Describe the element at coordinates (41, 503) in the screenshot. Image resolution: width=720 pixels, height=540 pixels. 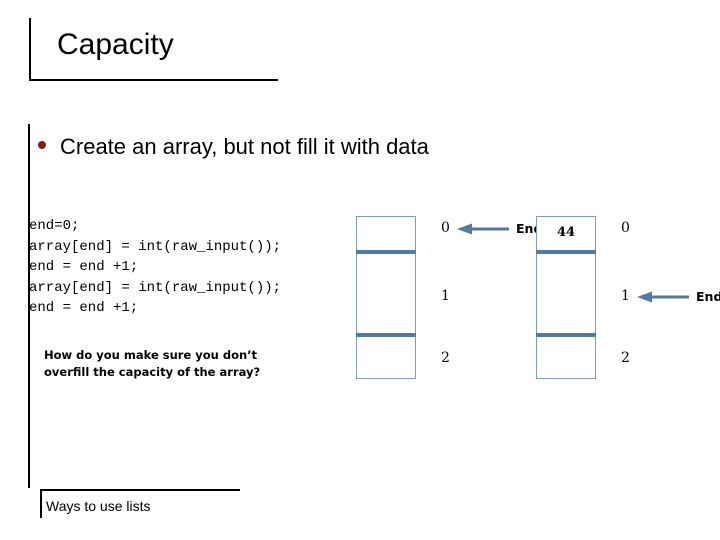
I see `footer-left-rule` at that location.